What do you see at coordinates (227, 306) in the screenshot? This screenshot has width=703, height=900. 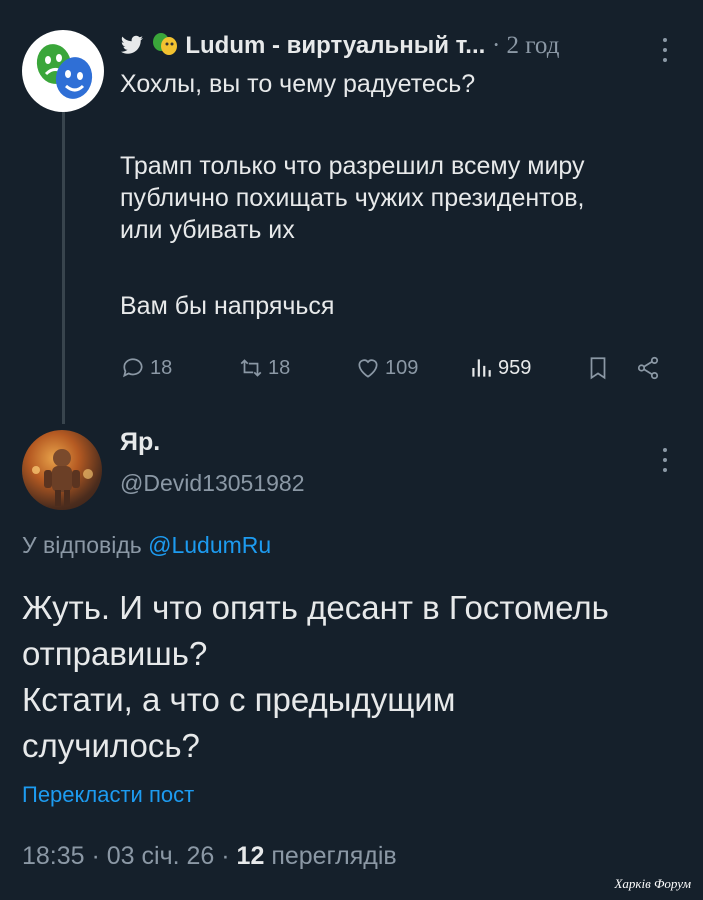 I see `tweet-line: Вам бы напрячься` at bounding box center [227, 306].